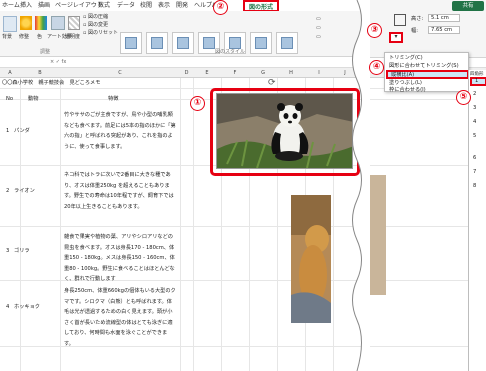 This screenshot has height=371, width=486. I want to click on row-no: 1, so click(7, 131).